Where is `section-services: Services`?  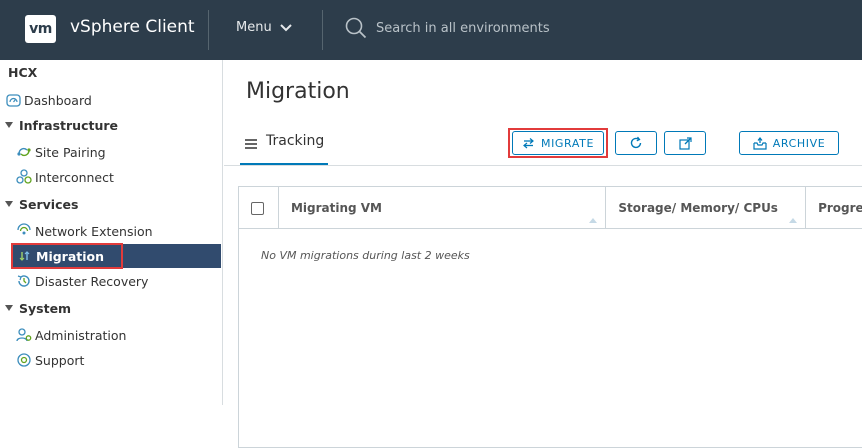 section-services: Services is located at coordinates (39, 204).